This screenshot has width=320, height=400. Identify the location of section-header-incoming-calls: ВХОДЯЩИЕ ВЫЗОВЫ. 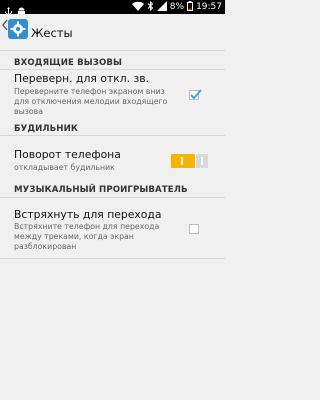
(68, 63).